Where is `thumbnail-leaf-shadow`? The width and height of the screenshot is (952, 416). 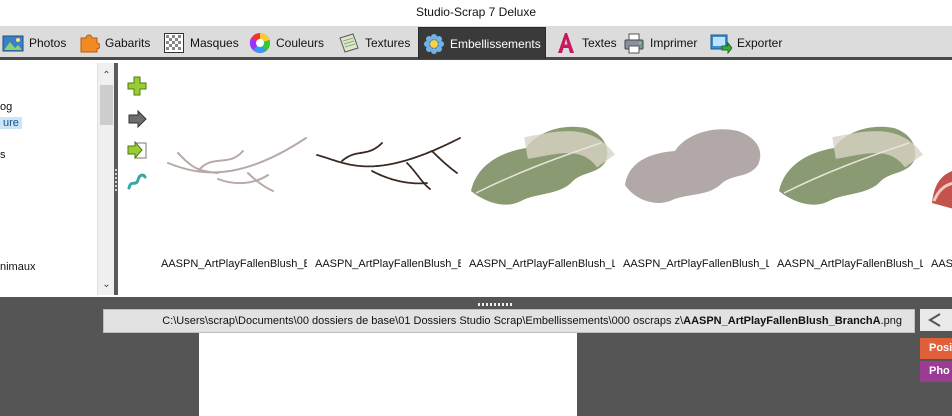 thumbnail-leaf-shadow is located at coordinates (695, 163).